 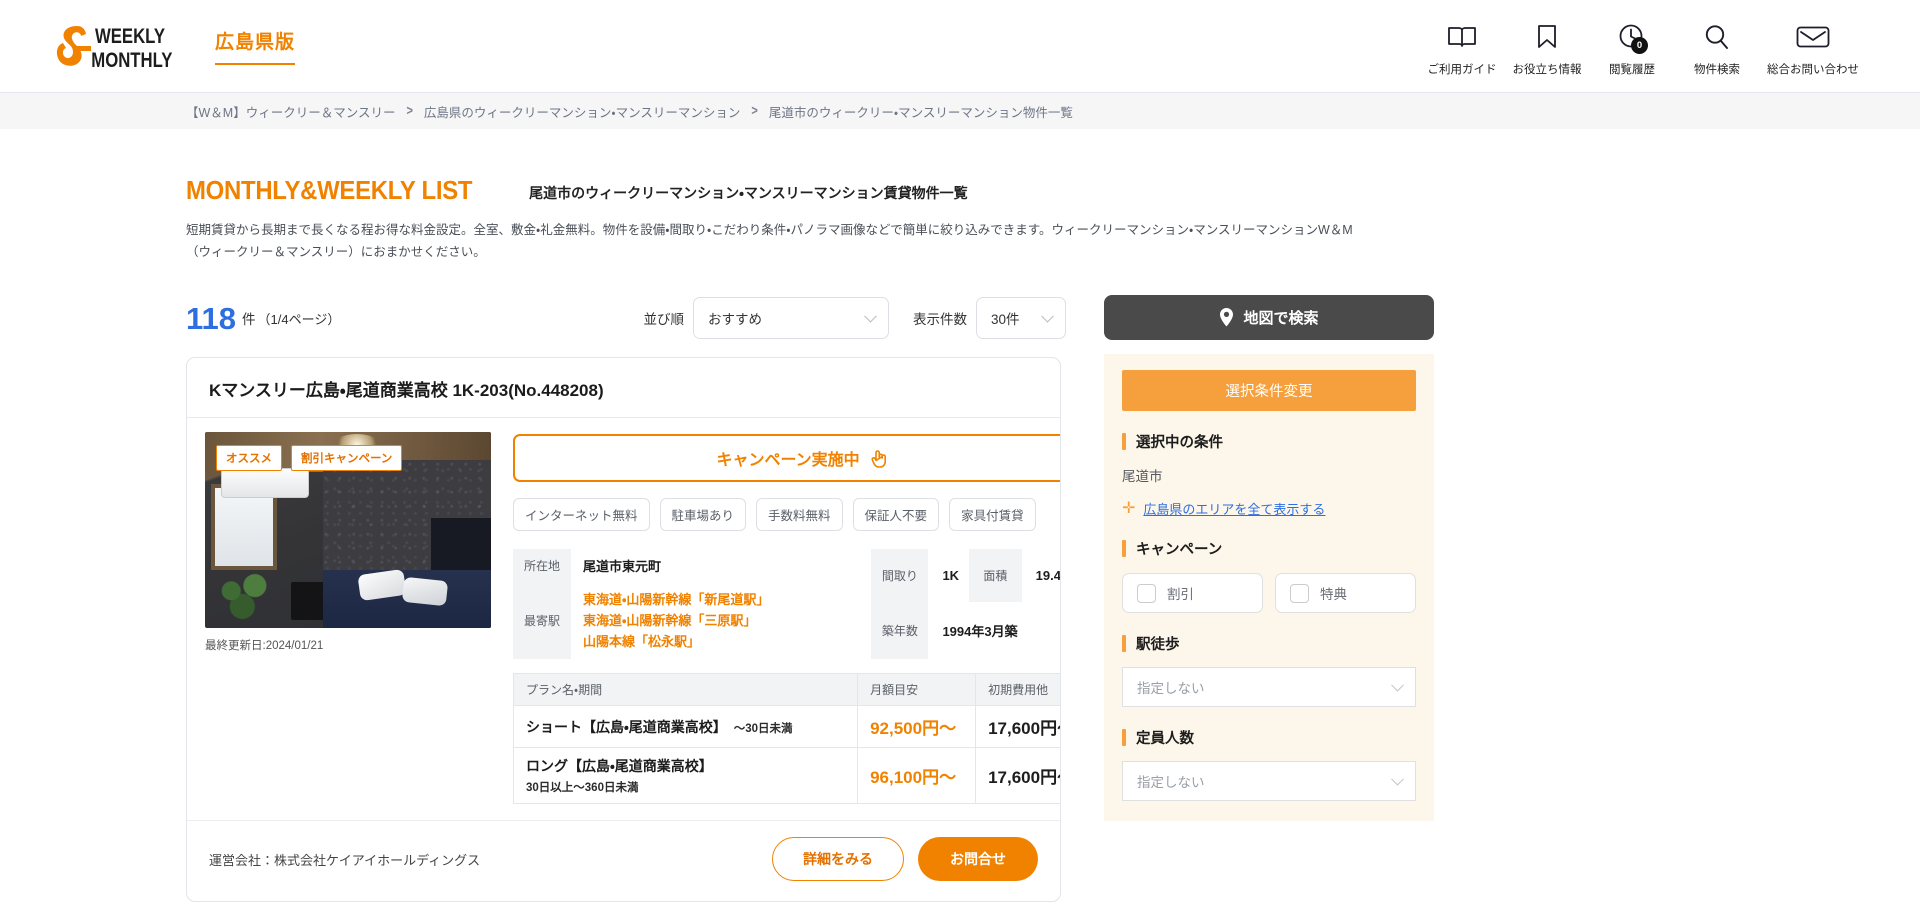 What do you see at coordinates (1179, 550) in the screenshot?
I see `campaign-filter-heading-label: キャンペーン` at bounding box center [1179, 550].